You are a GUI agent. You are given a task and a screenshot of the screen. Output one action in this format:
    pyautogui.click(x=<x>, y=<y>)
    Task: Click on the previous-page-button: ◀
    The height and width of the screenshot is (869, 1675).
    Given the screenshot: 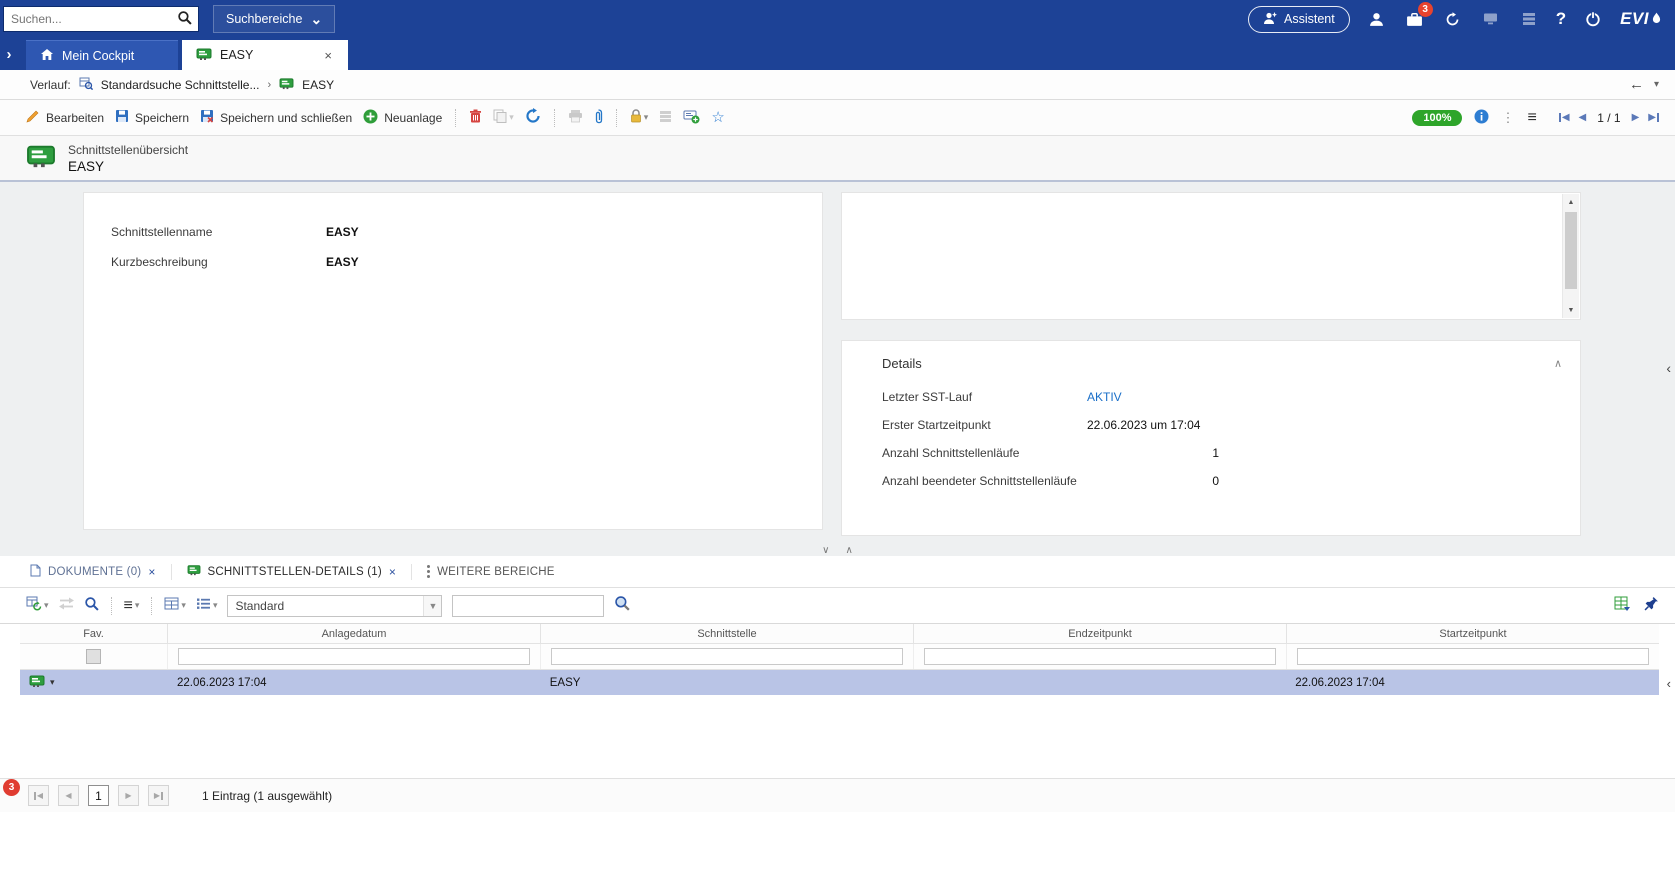 What is the action you would take?
    pyautogui.click(x=68, y=795)
    